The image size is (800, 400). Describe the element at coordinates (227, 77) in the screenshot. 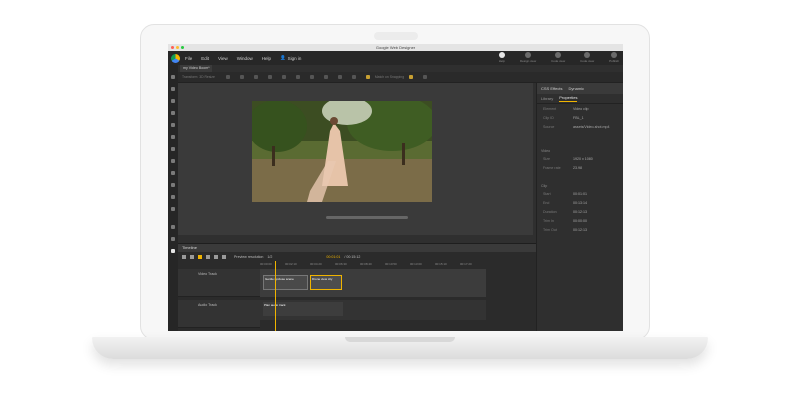

I see `align-left-icon` at that location.